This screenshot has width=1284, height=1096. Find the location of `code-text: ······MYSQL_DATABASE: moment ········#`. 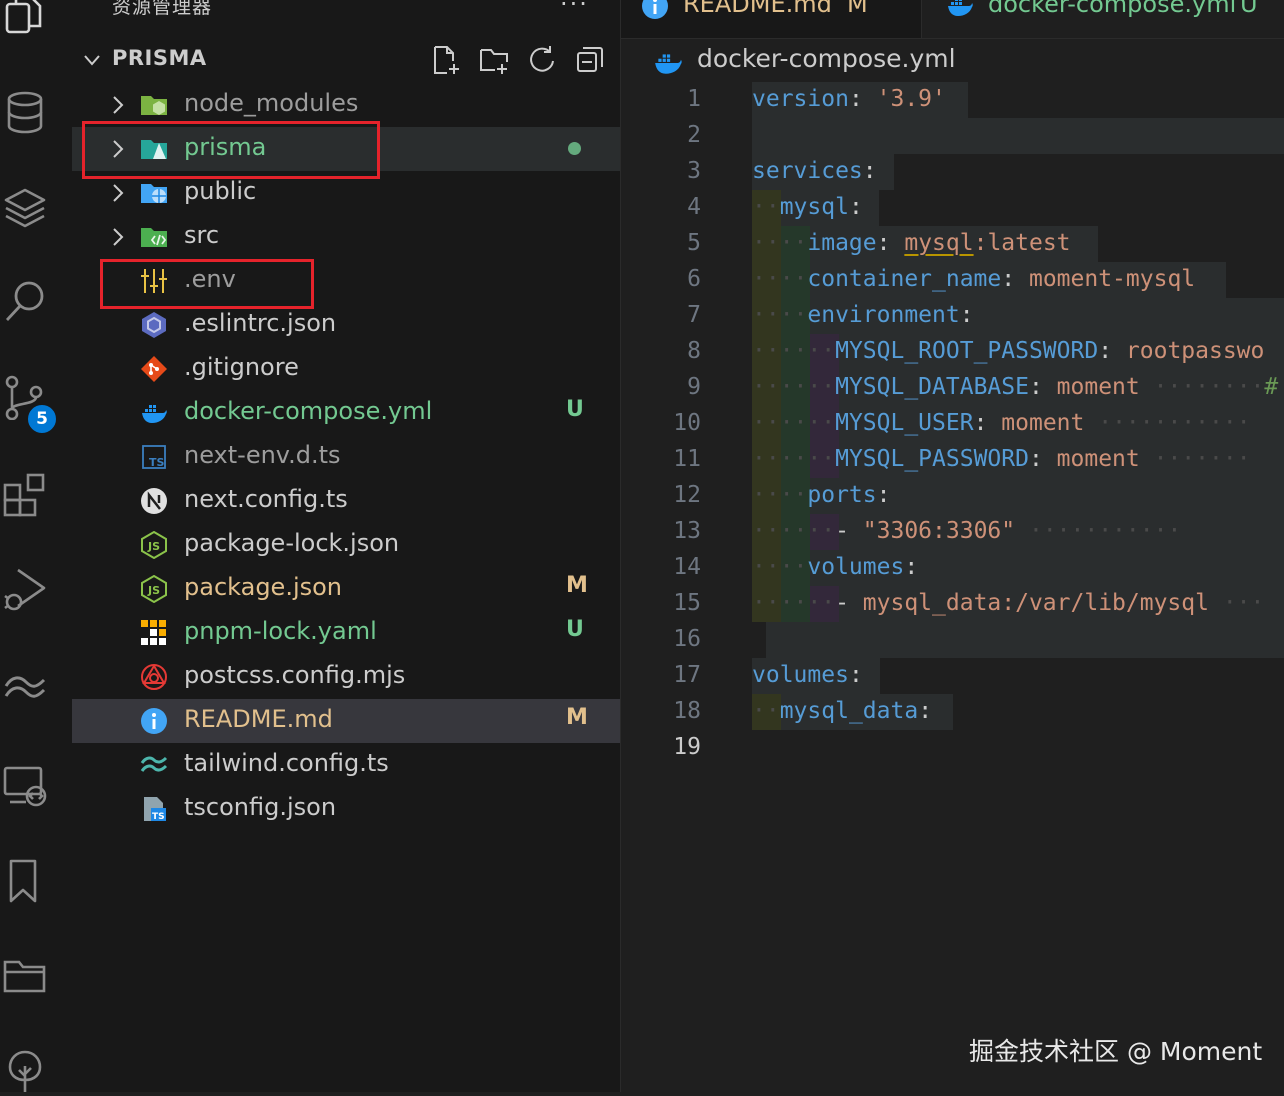

code-text: ······MYSQL_DATABASE: moment ········# is located at coordinates (1015, 387).